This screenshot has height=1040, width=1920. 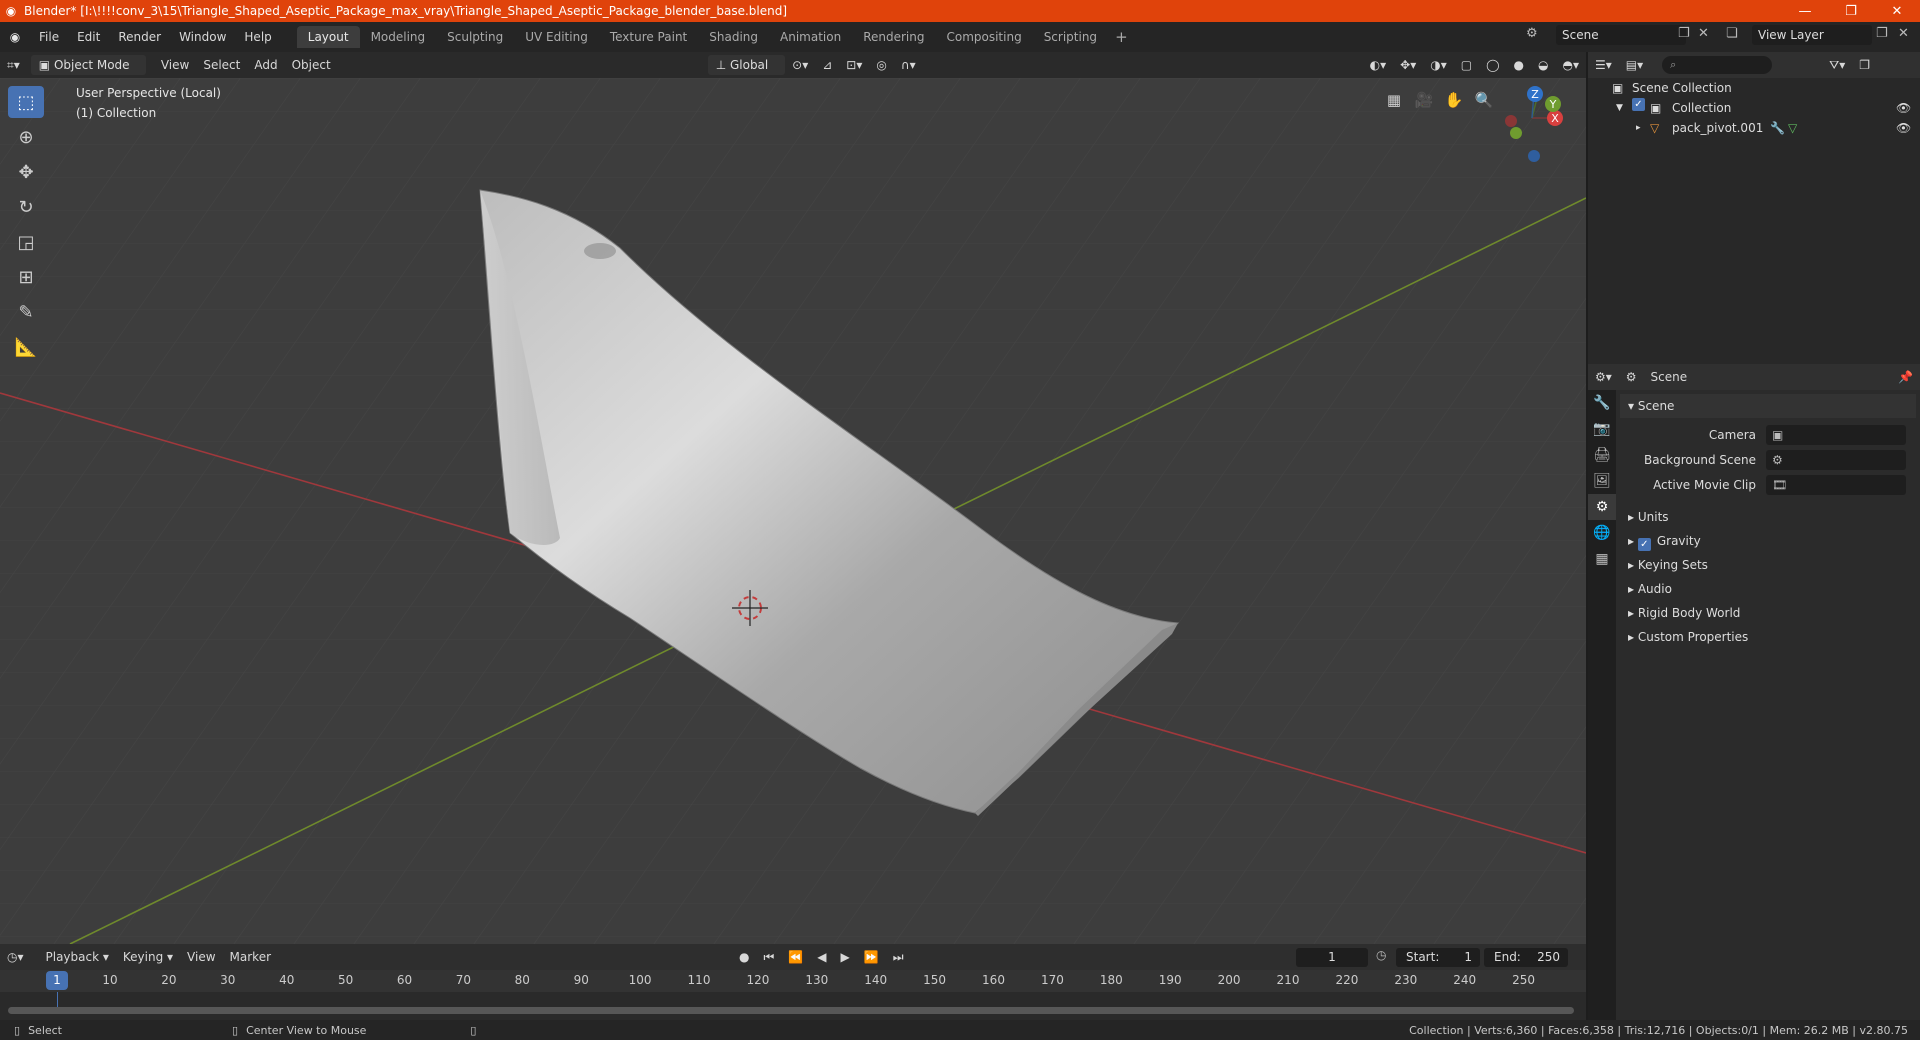 I want to click on filter-icon: ⛛▾, so click(x=1837, y=65).